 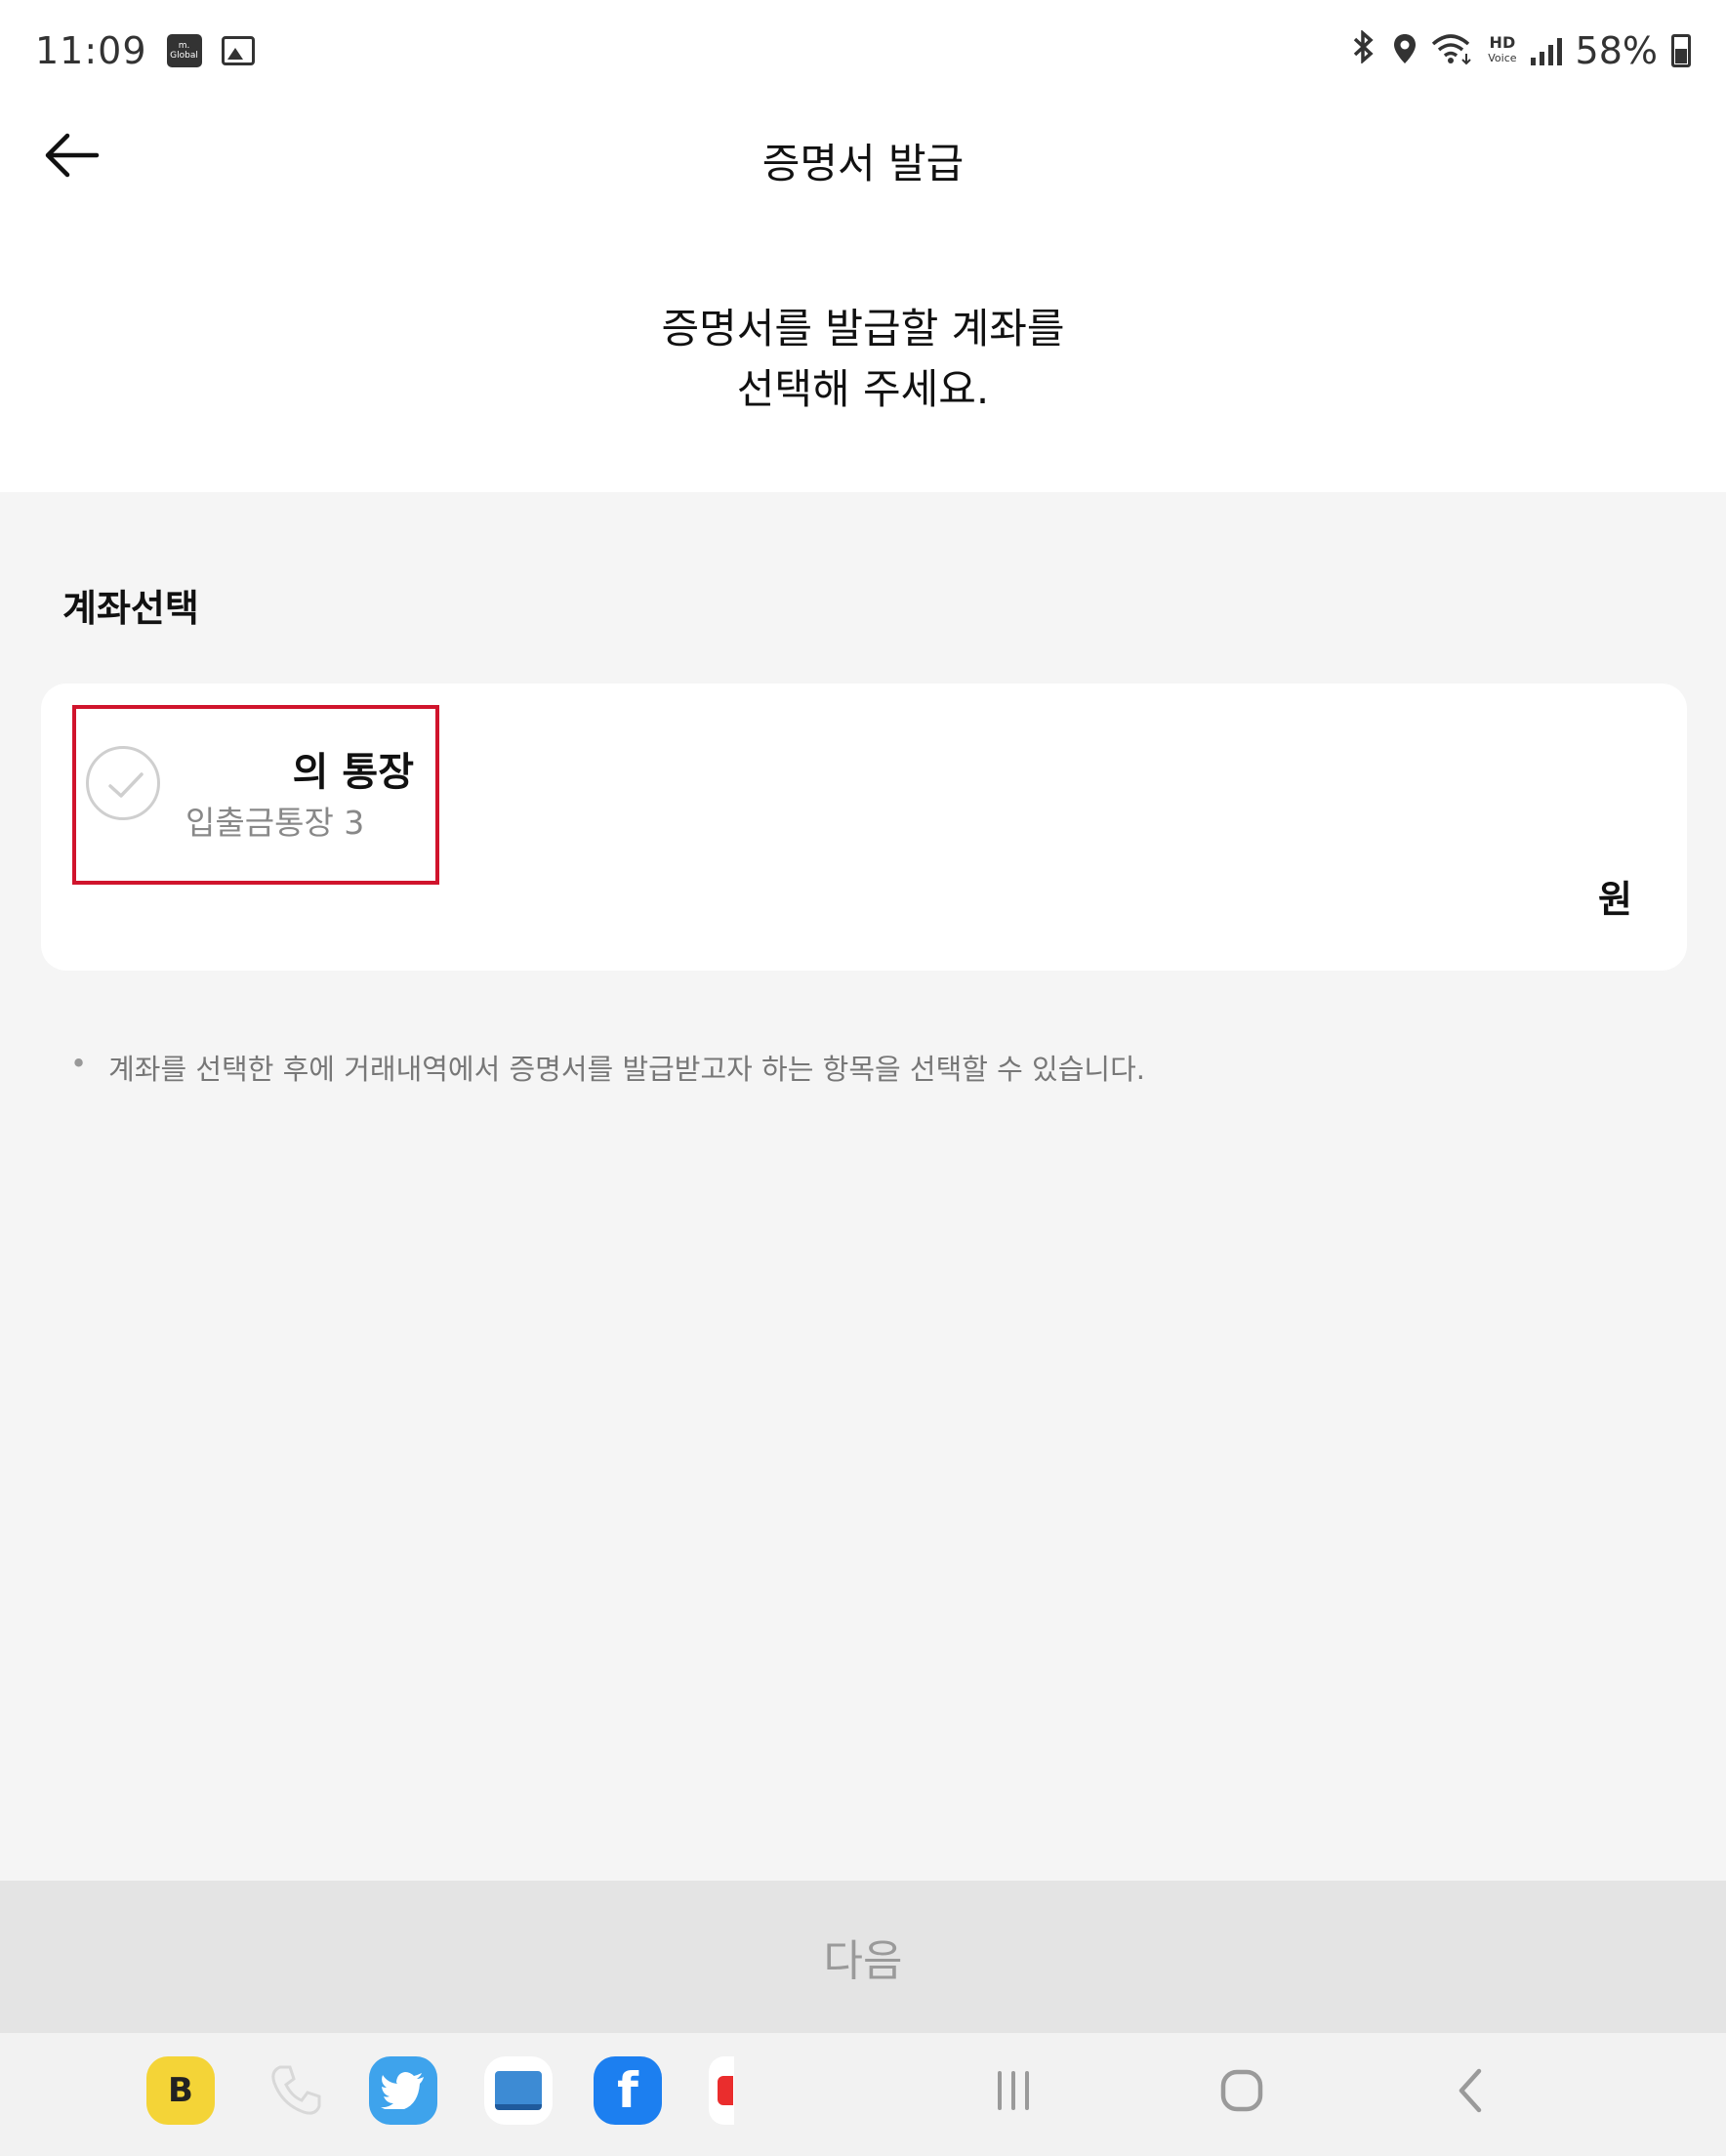 What do you see at coordinates (296, 2091) in the screenshot?
I see `phone-app-icon` at bounding box center [296, 2091].